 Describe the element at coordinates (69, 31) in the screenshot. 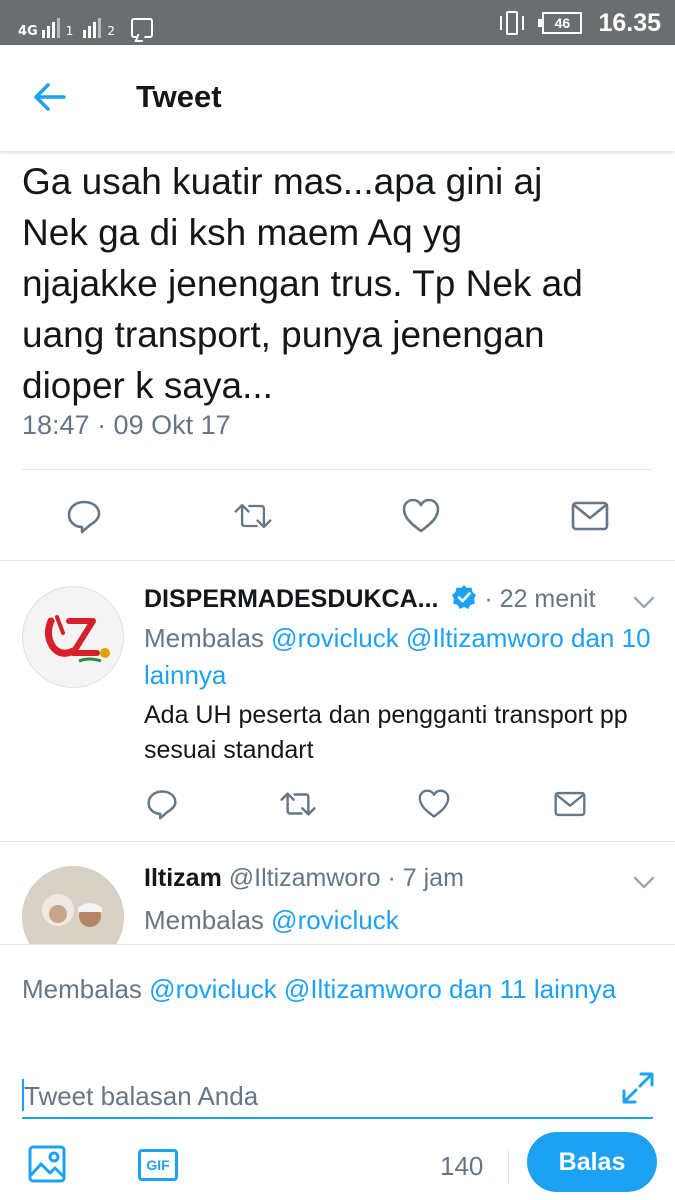

I see `sim-1-label: 1` at that location.